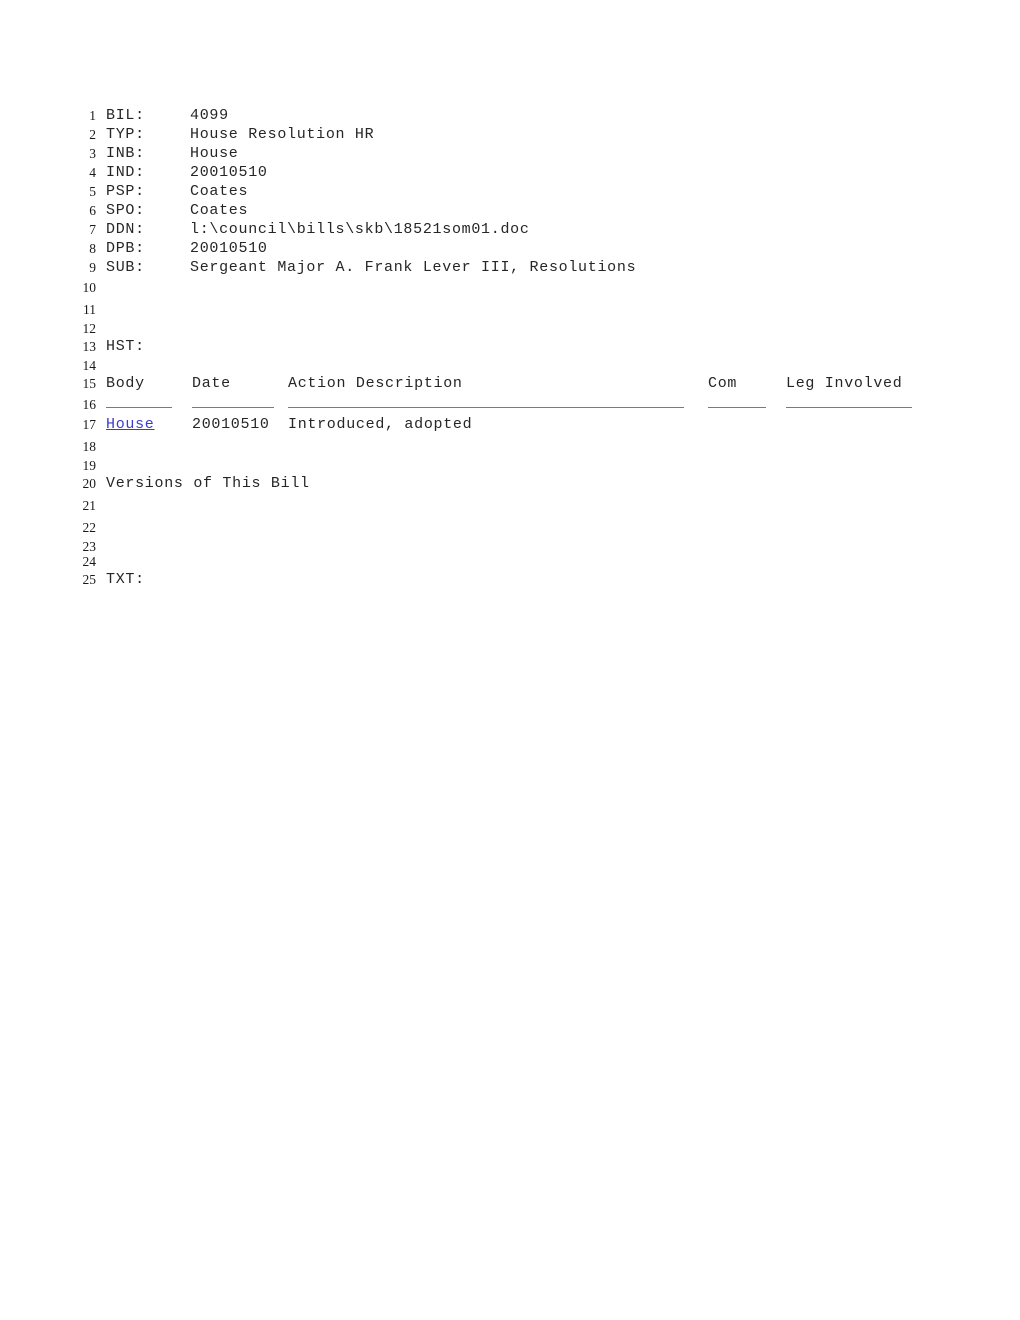  What do you see at coordinates (89, 383) in the screenshot?
I see `line-number: 15` at bounding box center [89, 383].